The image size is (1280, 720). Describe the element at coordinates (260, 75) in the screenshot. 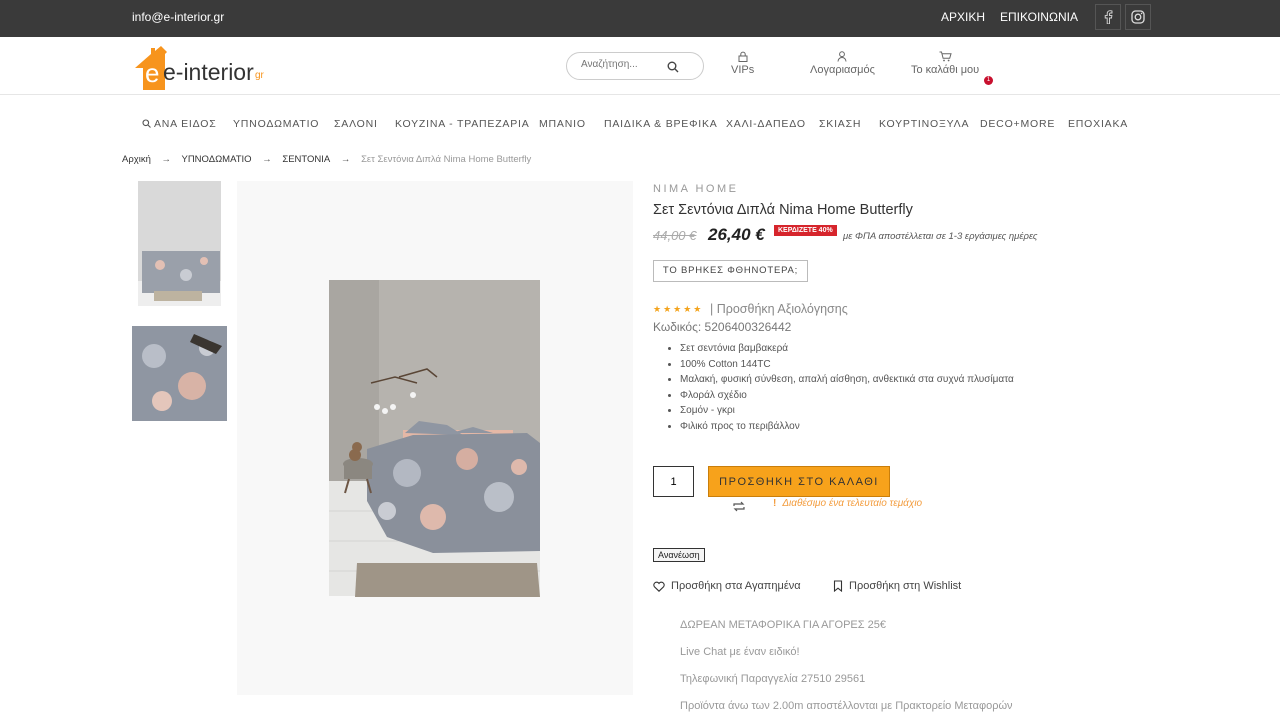

I see `logo-suffix: gr` at that location.